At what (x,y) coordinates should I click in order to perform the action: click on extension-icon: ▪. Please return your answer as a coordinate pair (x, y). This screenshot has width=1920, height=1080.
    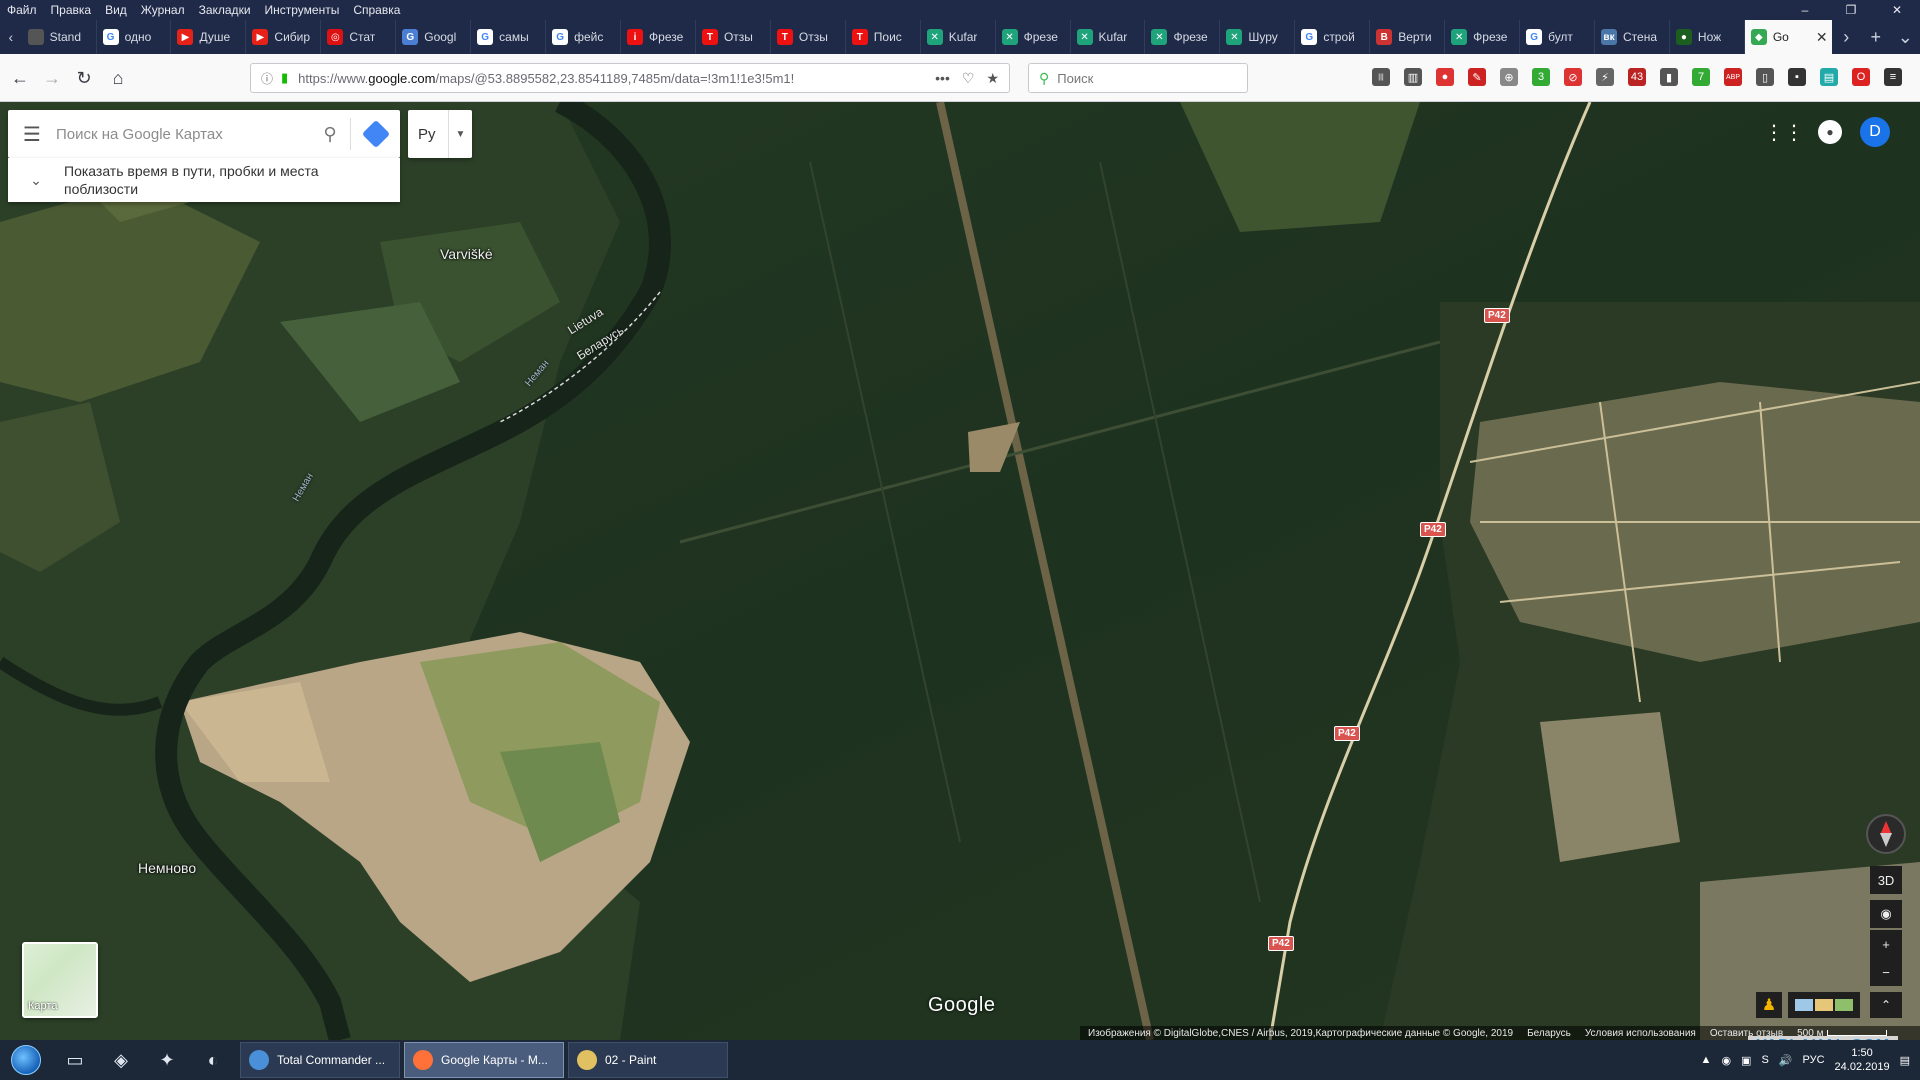
    Looking at the image, I should click on (1797, 77).